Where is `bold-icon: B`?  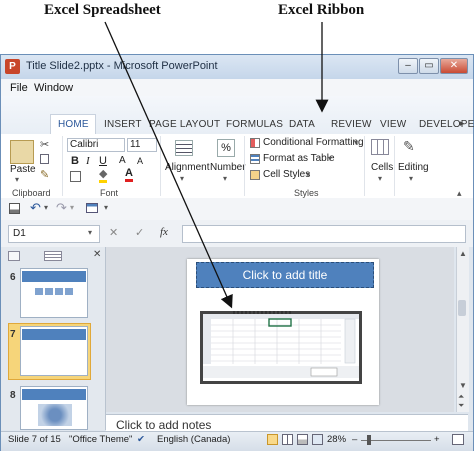
bold-icon: B is located at coordinates (75, 161).